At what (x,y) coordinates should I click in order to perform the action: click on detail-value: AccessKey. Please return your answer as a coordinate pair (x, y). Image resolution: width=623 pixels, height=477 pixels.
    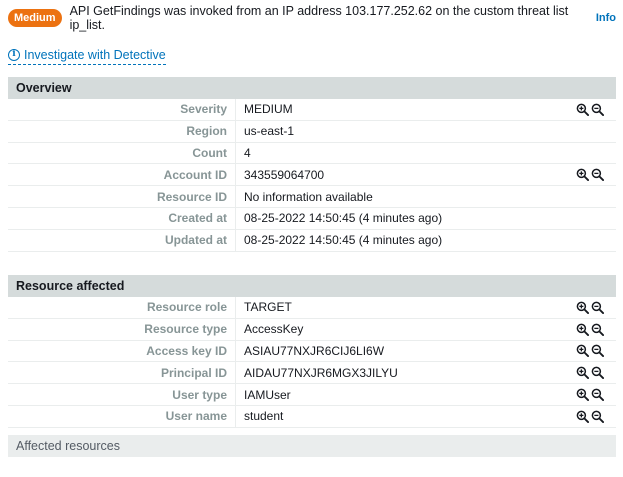
    Looking at the image, I should click on (274, 329).